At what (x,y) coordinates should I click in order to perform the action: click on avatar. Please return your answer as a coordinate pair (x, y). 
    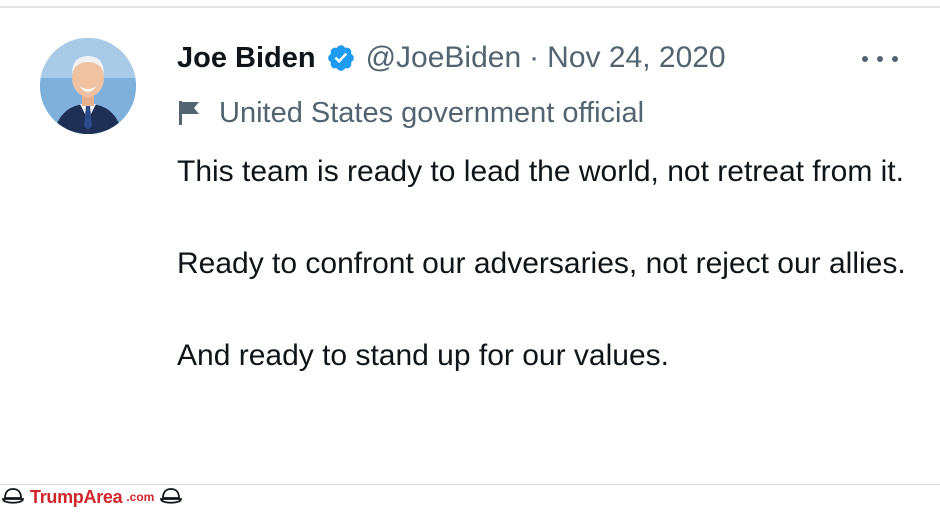
    Looking at the image, I should click on (88, 86).